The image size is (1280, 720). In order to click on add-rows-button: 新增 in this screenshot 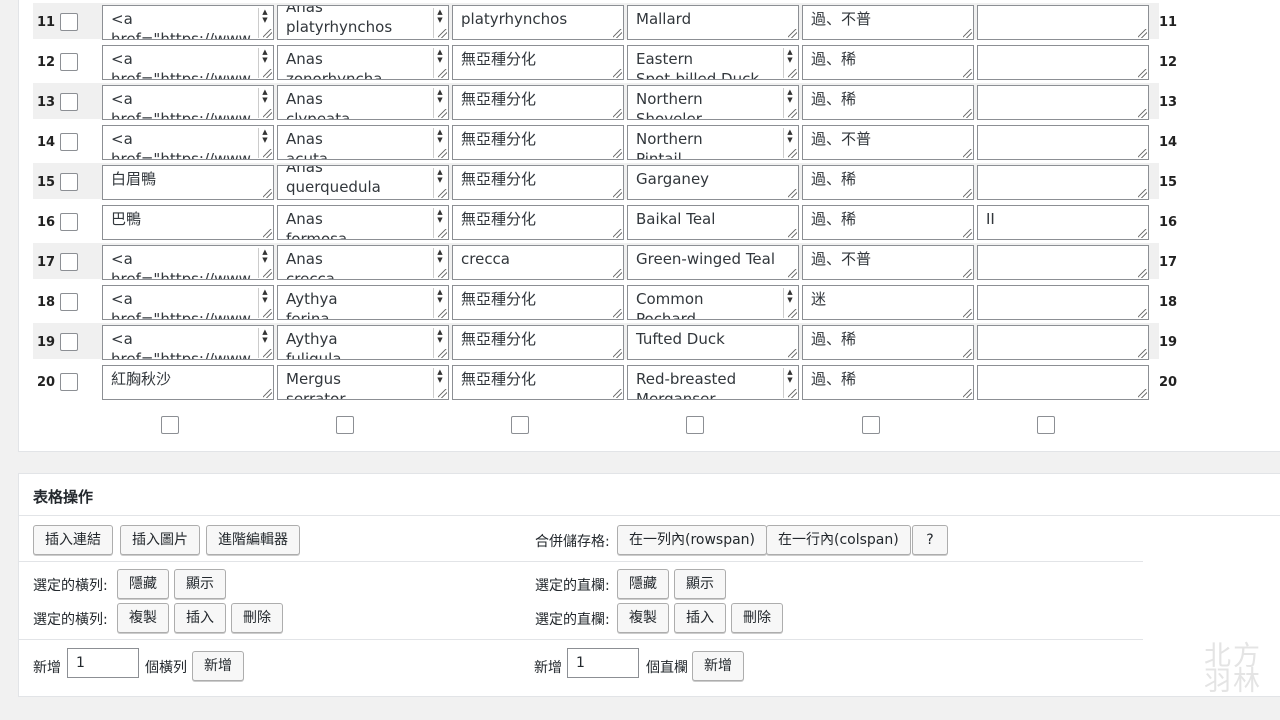, I will do `click(218, 666)`.